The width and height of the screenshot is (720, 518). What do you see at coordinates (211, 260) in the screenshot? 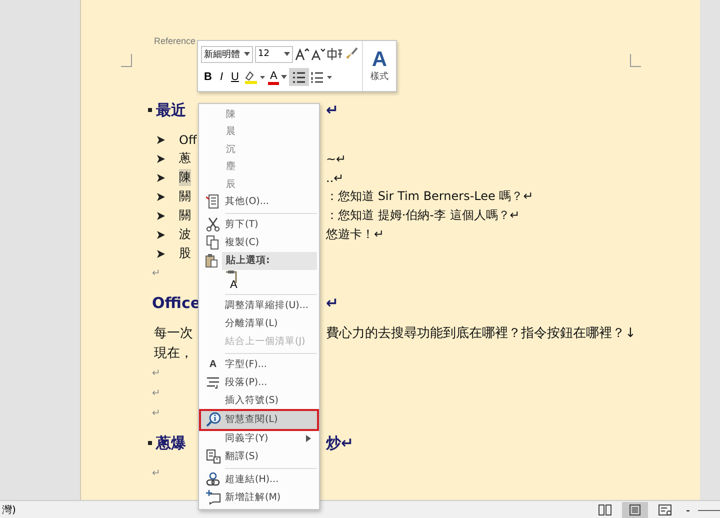
I see `clipboard-icon` at bounding box center [211, 260].